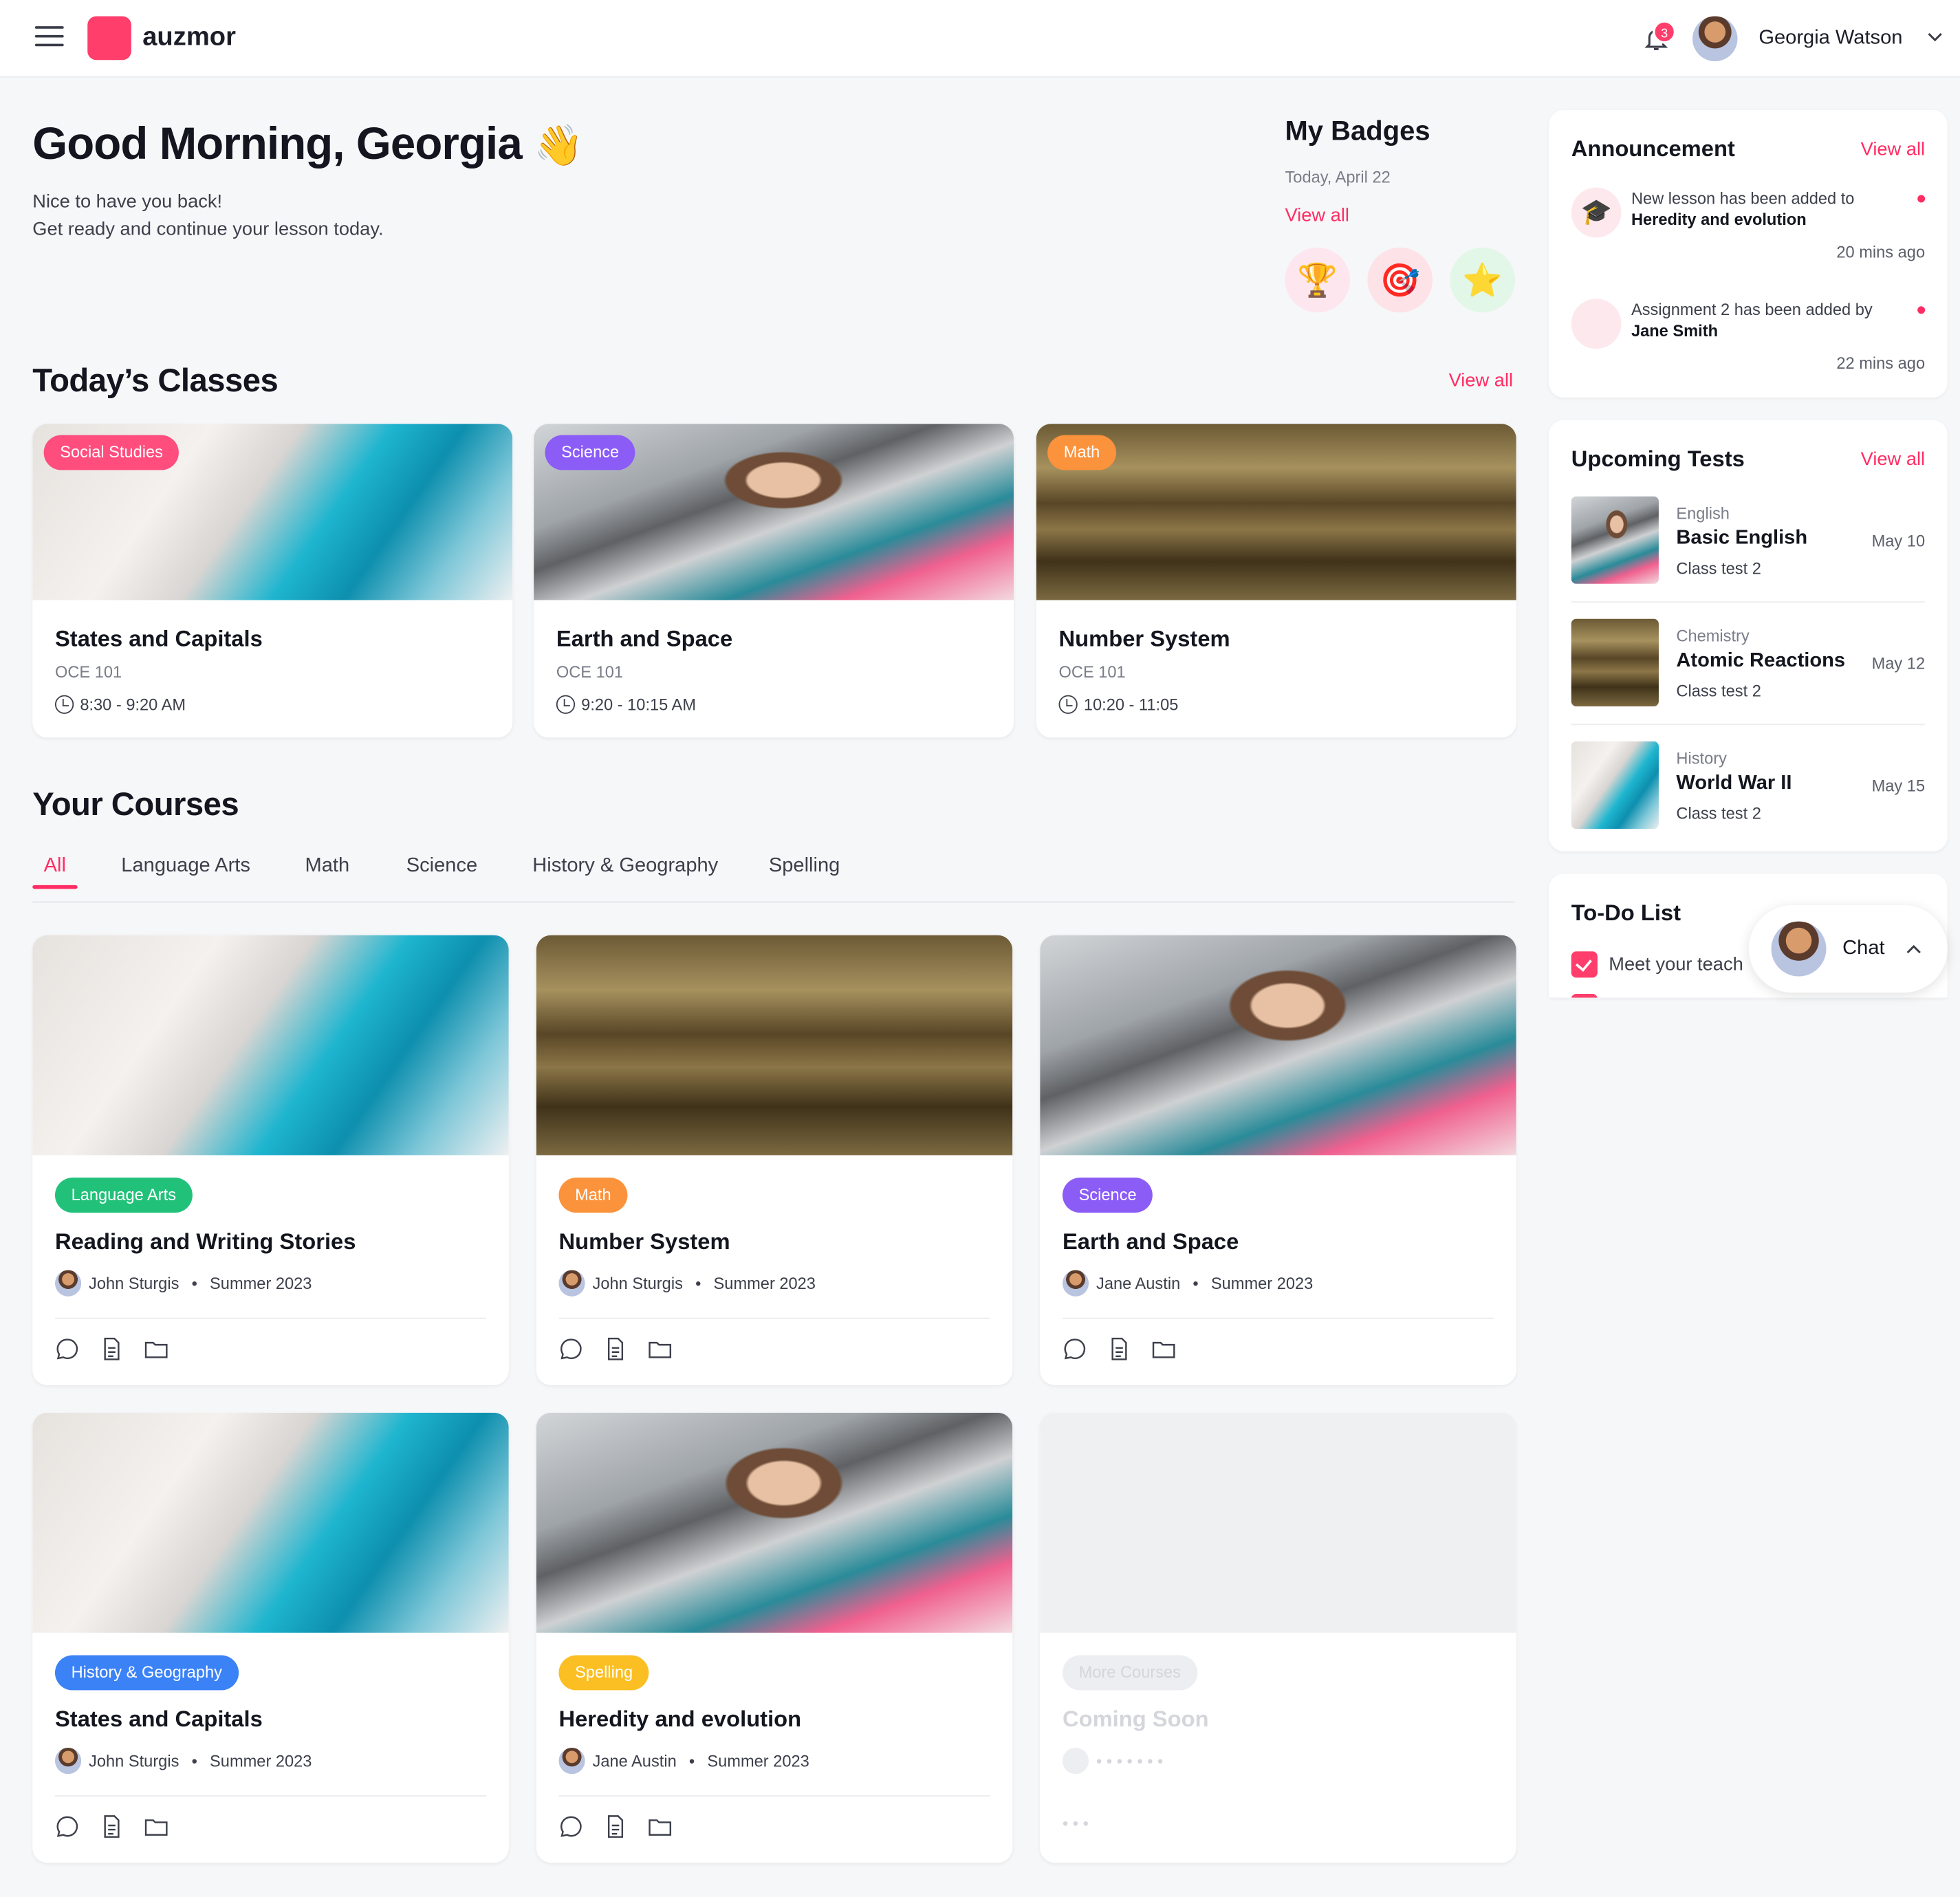  I want to click on test-date: May 10, so click(1898, 540).